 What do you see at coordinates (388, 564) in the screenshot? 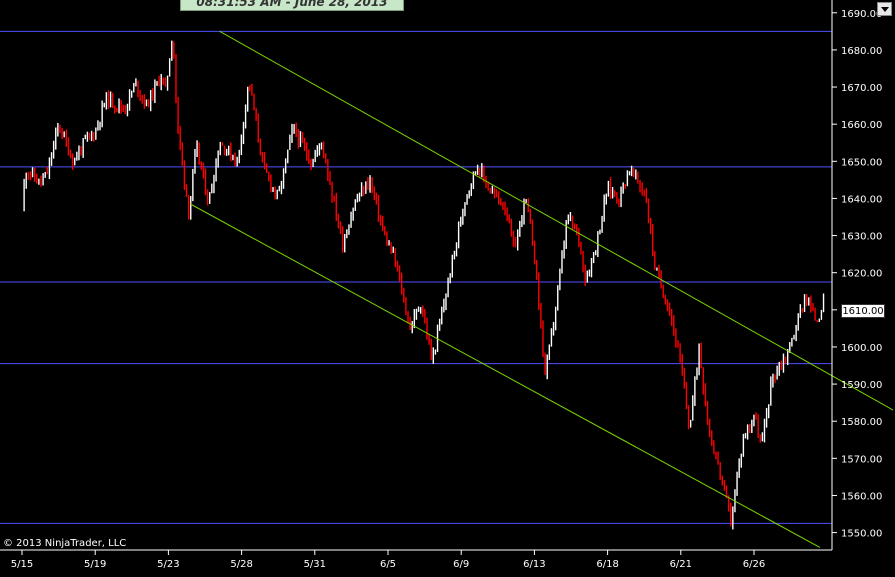
I see `x-tick-label: 6/5` at bounding box center [388, 564].